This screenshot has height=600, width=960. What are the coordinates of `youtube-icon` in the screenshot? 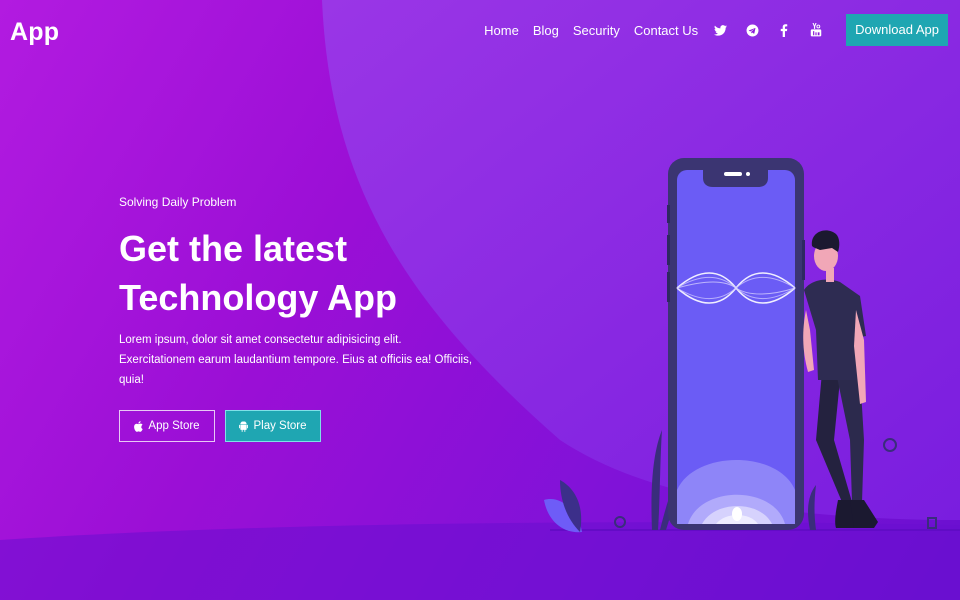 It's located at (816, 30).